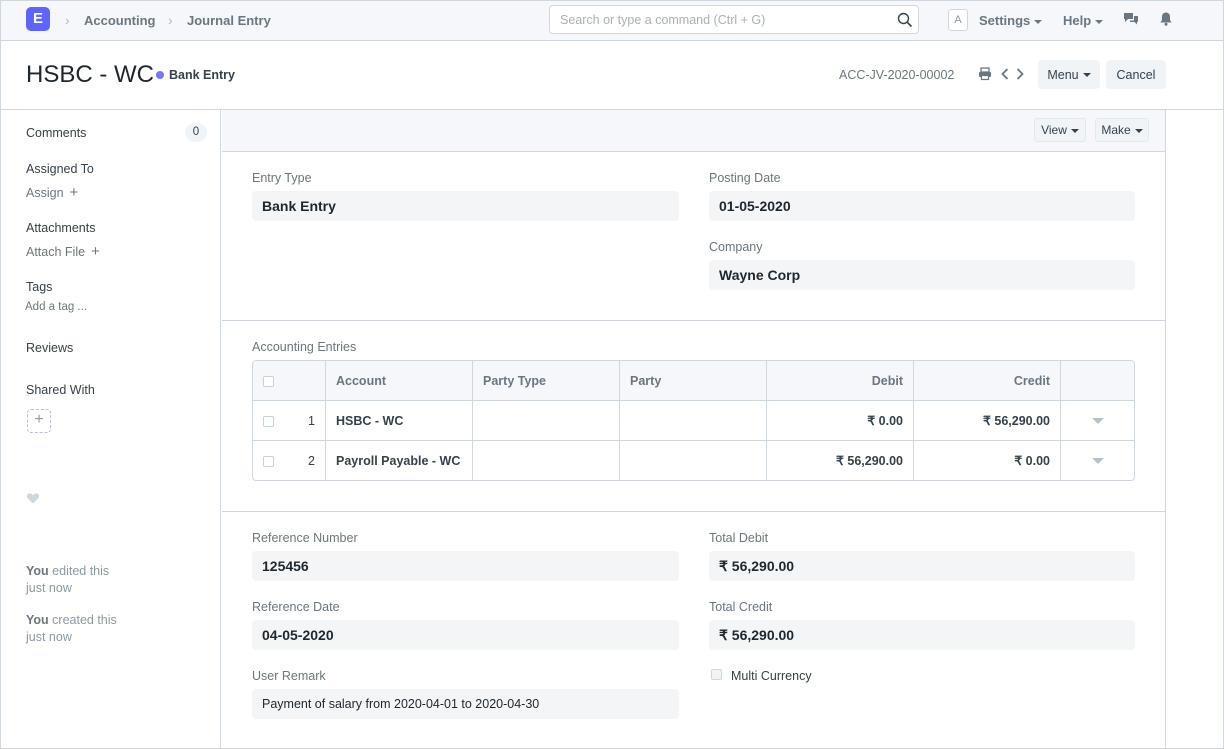 The height and width of the screenshot is (749, 1224). What do you see at coordinates (897, 75) in the screenshot?
I see `document-id: ACC-JV-2020-00002` at bounding box center [897, 75].